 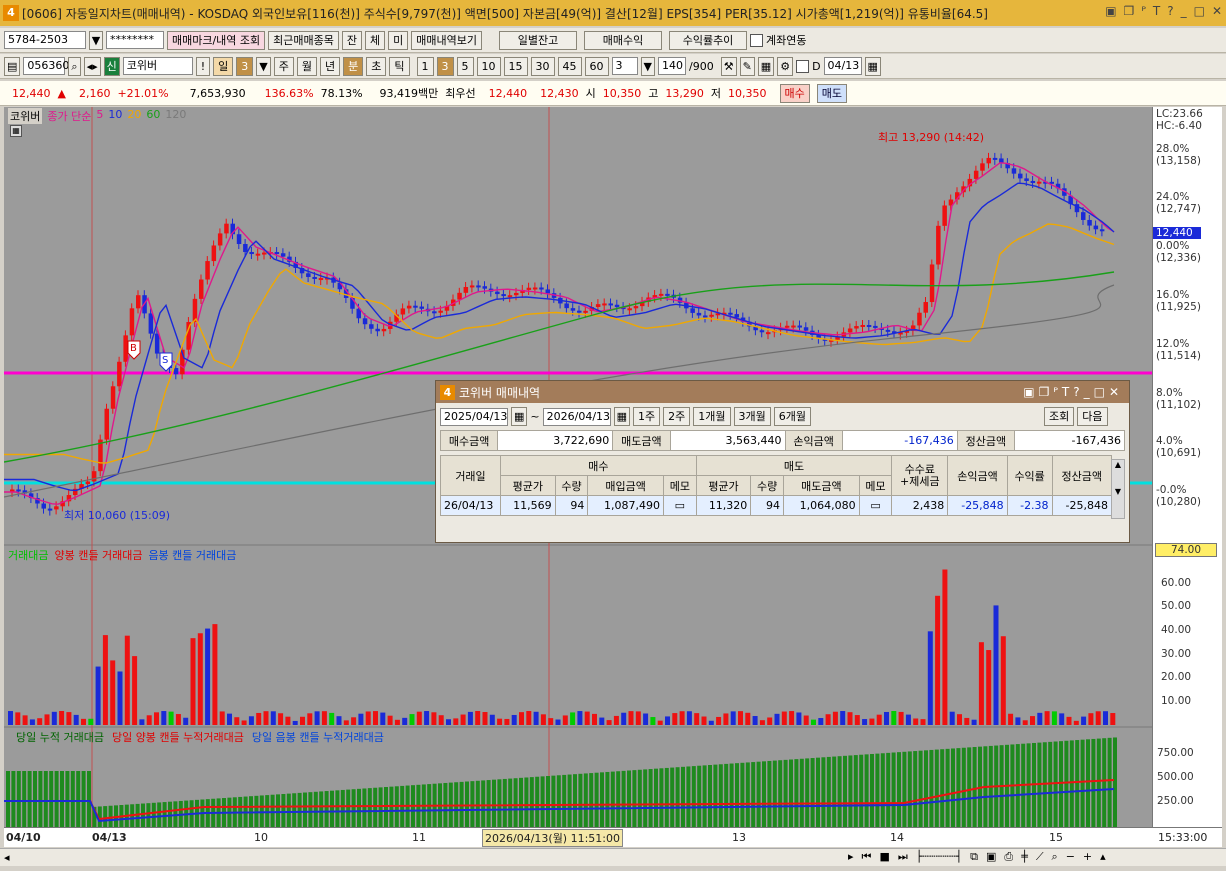 I want to click on filled-button: 체, so click(x=375, y=40).